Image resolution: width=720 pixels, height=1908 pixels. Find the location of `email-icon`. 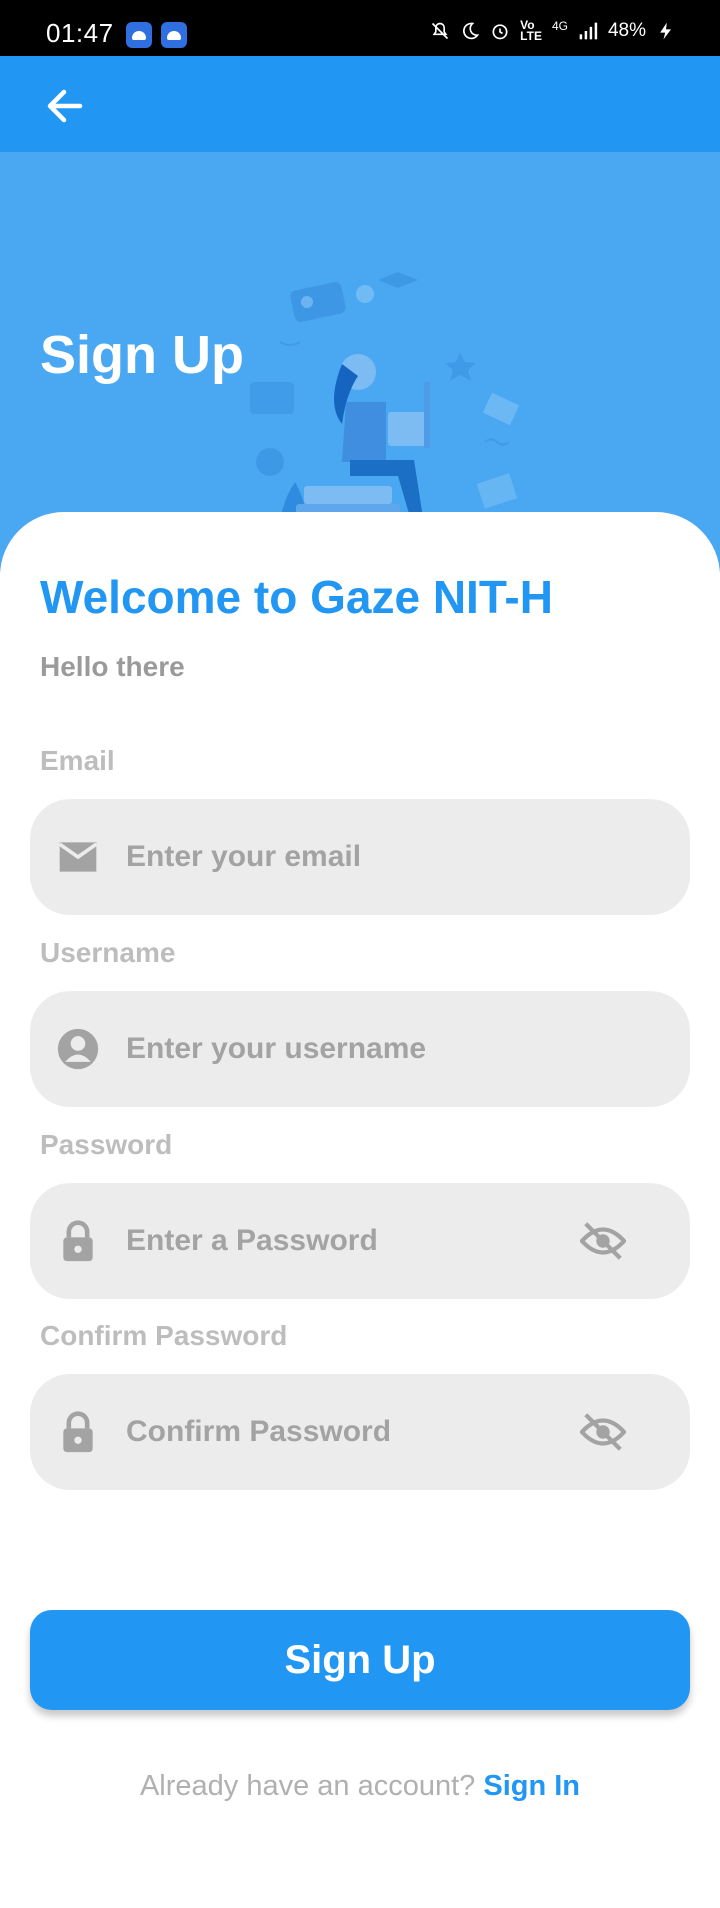

email-icon is located at coordinates (78, 857).